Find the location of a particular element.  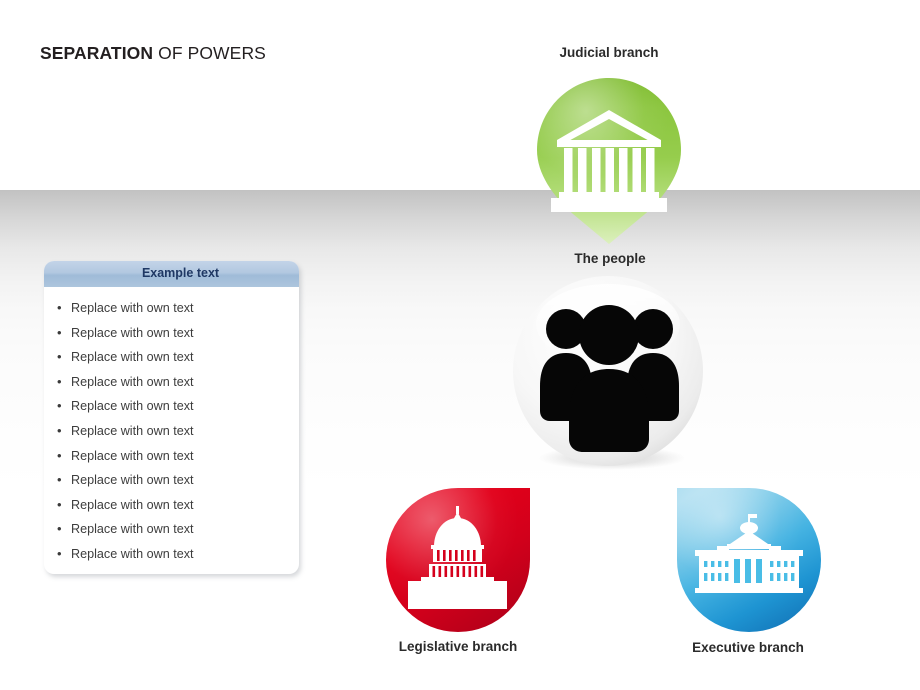

the-people-node is located at coordinates (610, 374).